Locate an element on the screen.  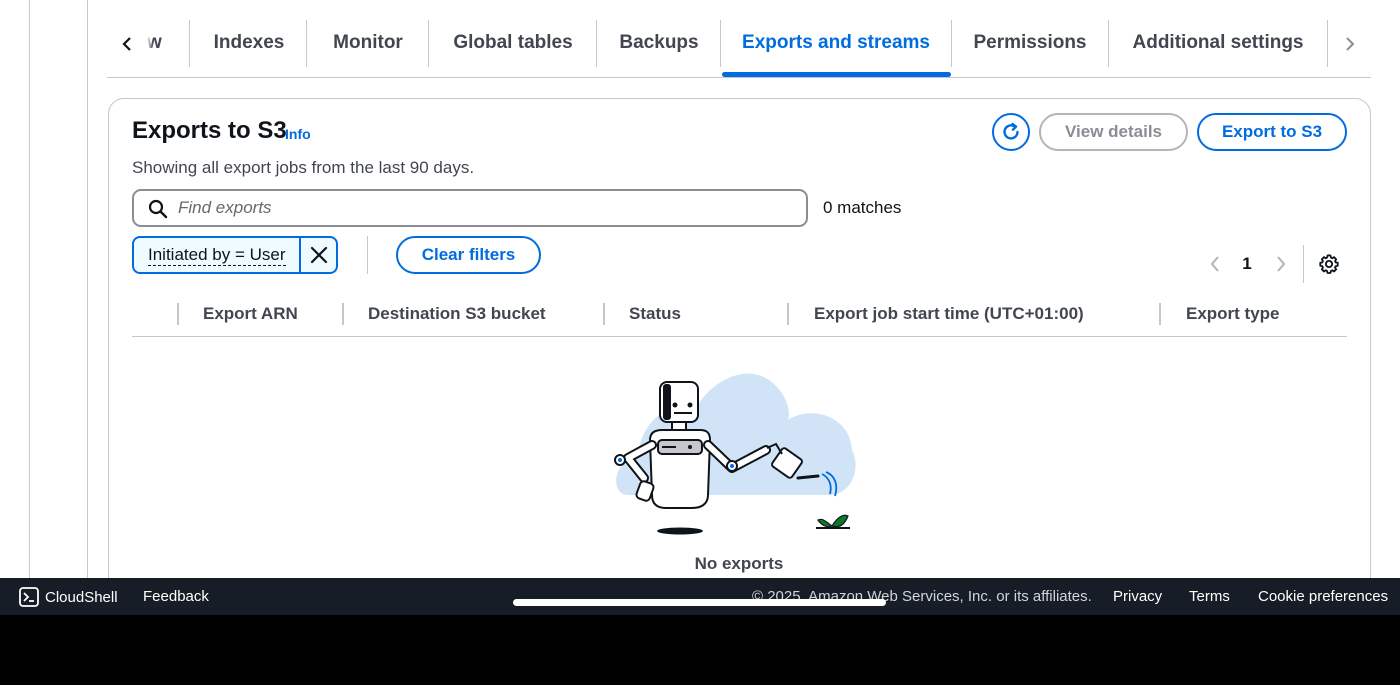
refresh-icon is located at coordinates (1011, 131).